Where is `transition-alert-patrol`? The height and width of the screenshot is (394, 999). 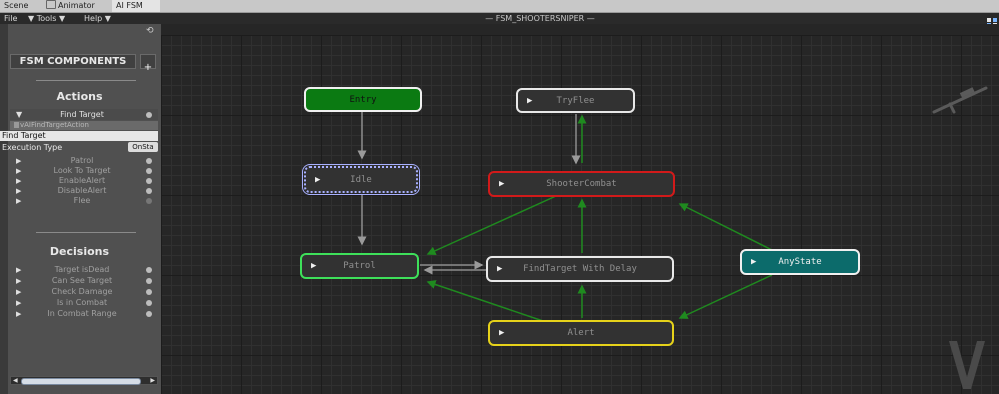 transition-alert-patrol is located at coordinates (486, 301).